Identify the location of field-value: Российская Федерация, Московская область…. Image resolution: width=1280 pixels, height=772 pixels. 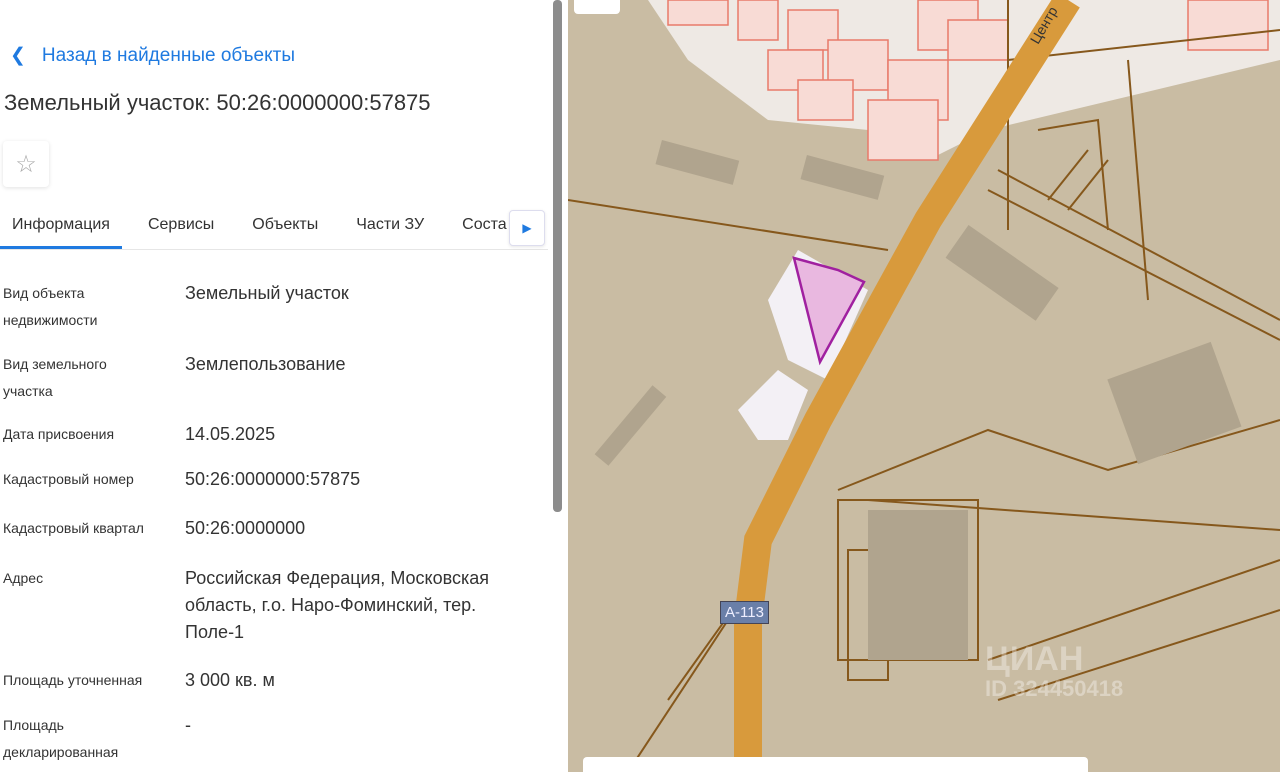
(337, 605).